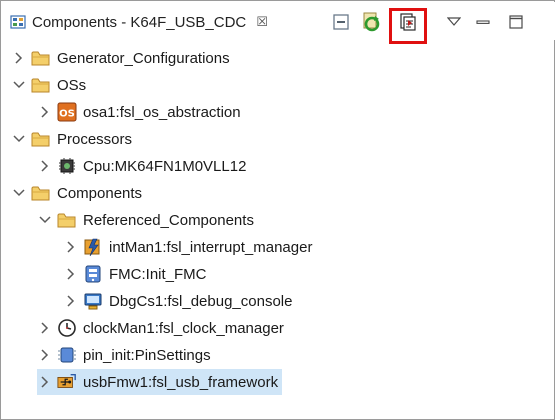  Describe the element at coordinates (201, 301) in the screenshot. I see `tree-item-label: DbgCs1:fsl_debug_console` at that location.